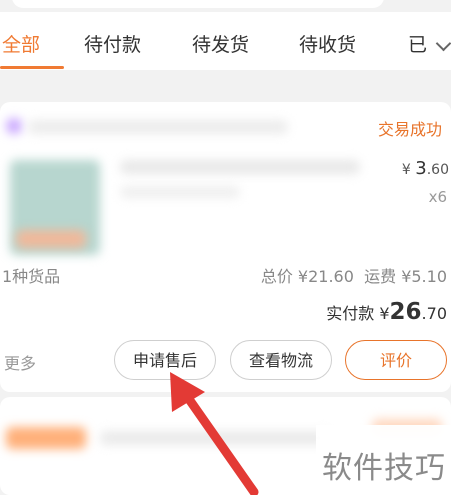 Image resolution: width=451 pixels, height=495 pixels. What do you see at coordinates (434, 313) in the screenshot?
I see `paid-decimal: .70` at bounding box center [434, 313].